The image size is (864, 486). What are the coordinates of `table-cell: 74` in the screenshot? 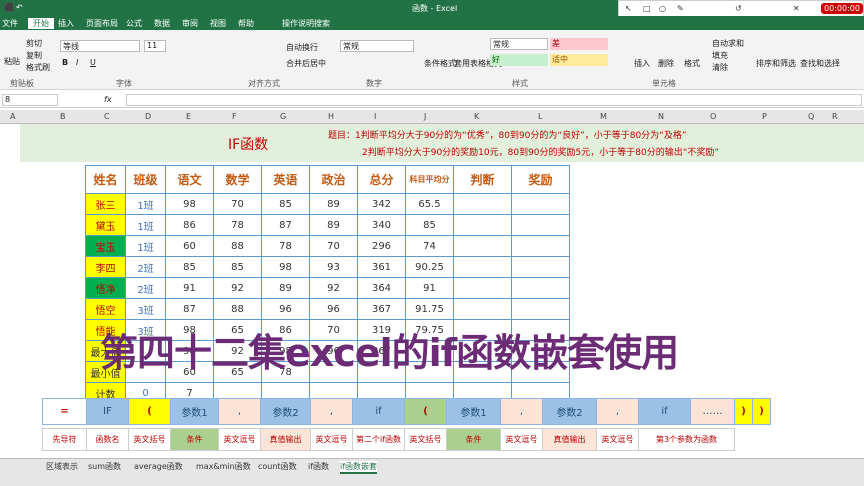 It's located at (429, 246).